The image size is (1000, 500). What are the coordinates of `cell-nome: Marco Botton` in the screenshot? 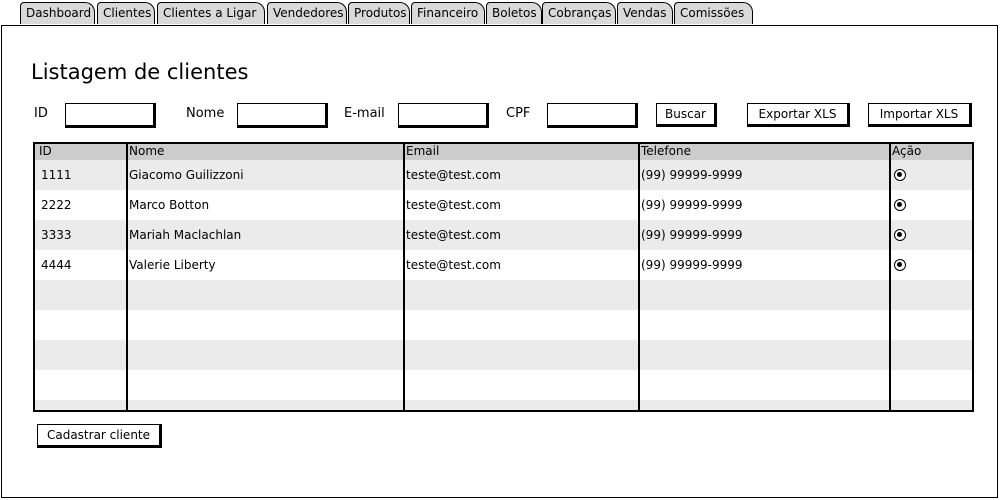 It's located at (169, 205).